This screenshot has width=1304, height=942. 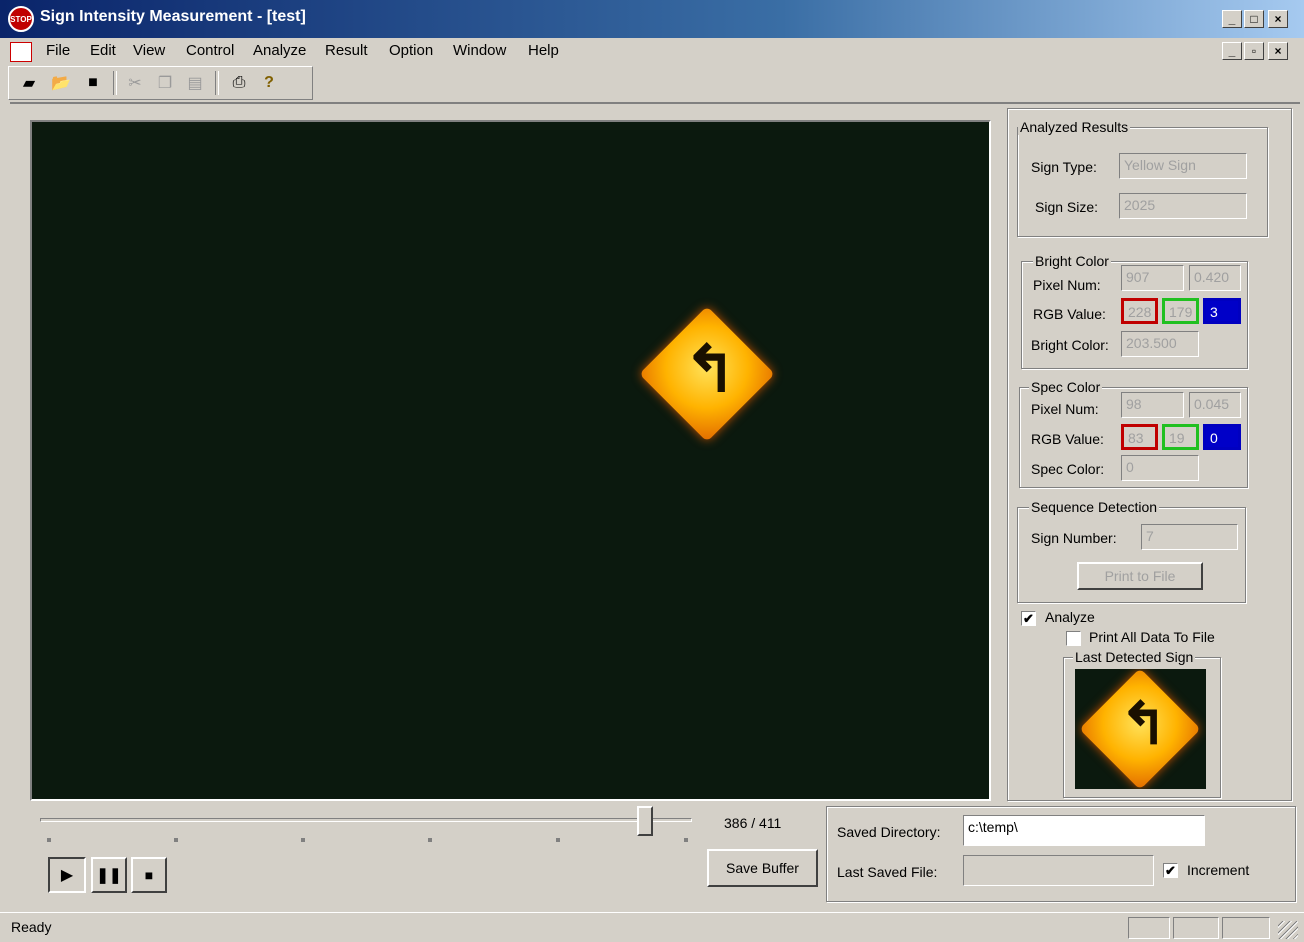 What do you see at coordinates (269, 83) in the screenshot?
I see `help-icon: ?` at bounding box center [269, 83].